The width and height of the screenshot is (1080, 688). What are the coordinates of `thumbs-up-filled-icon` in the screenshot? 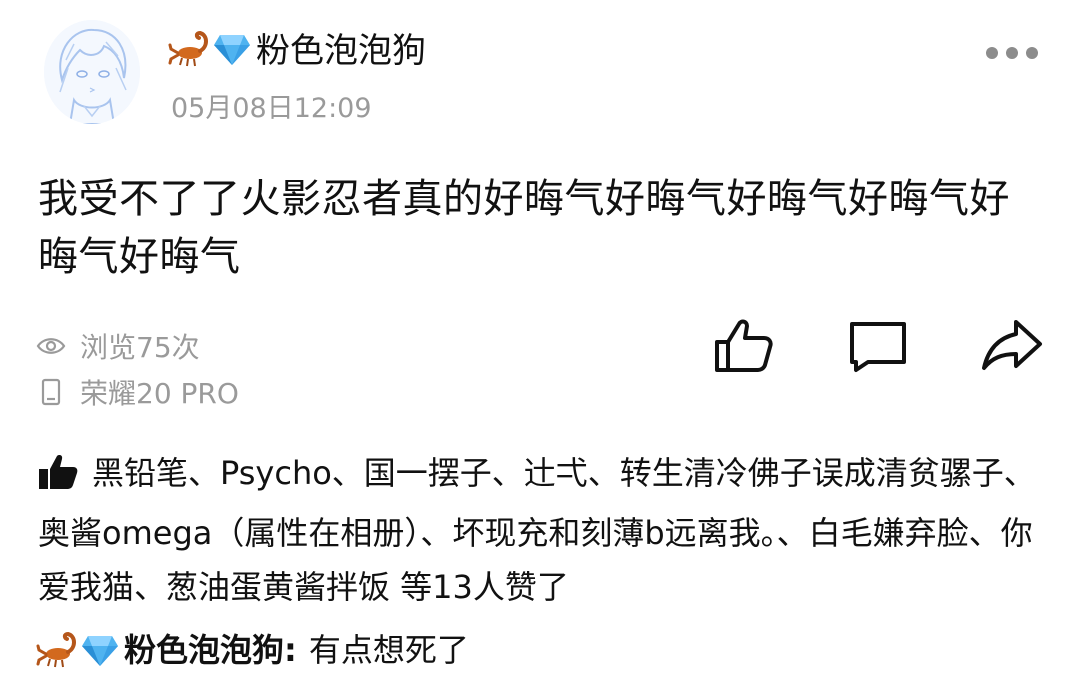 It's located at (58, 479).